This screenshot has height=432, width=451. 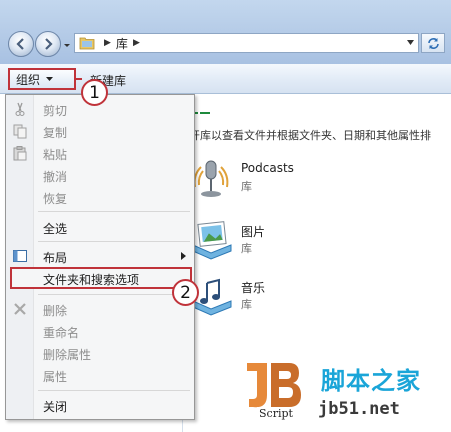 What do you see at coordinates (91, 280) in the screenshot?
I see `menu-item-label: 文件夹和搜索选项` at bounding box center [91, 280].